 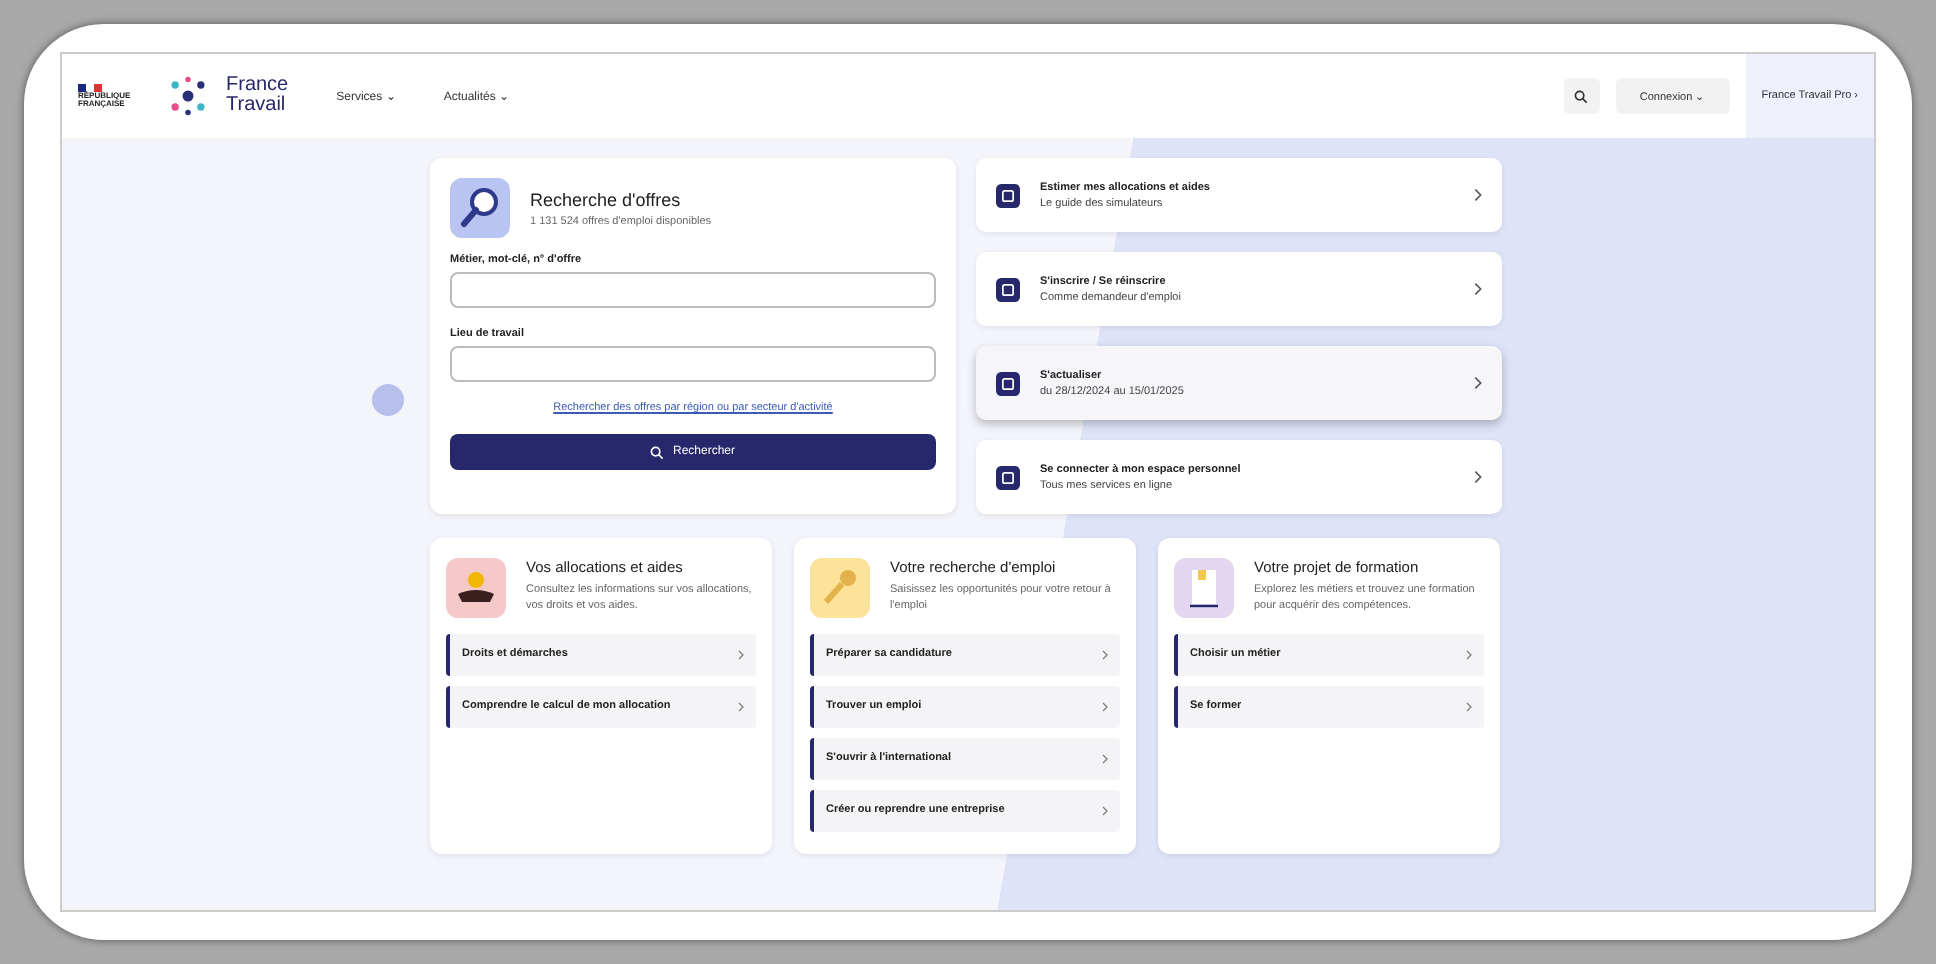 I want to click on flag-icon, so click(x=90, y=87).